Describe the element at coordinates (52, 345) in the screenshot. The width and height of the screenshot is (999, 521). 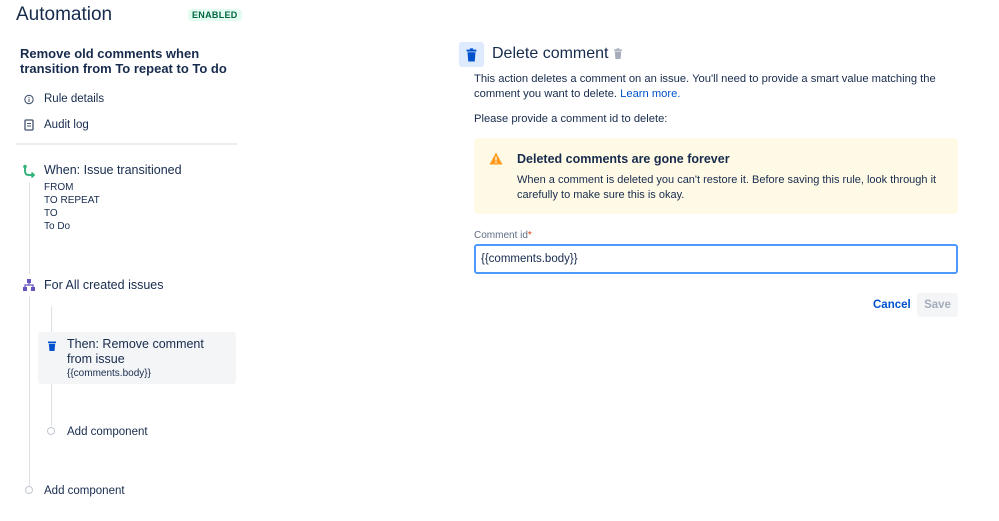
I see `trash-icon` at that location.